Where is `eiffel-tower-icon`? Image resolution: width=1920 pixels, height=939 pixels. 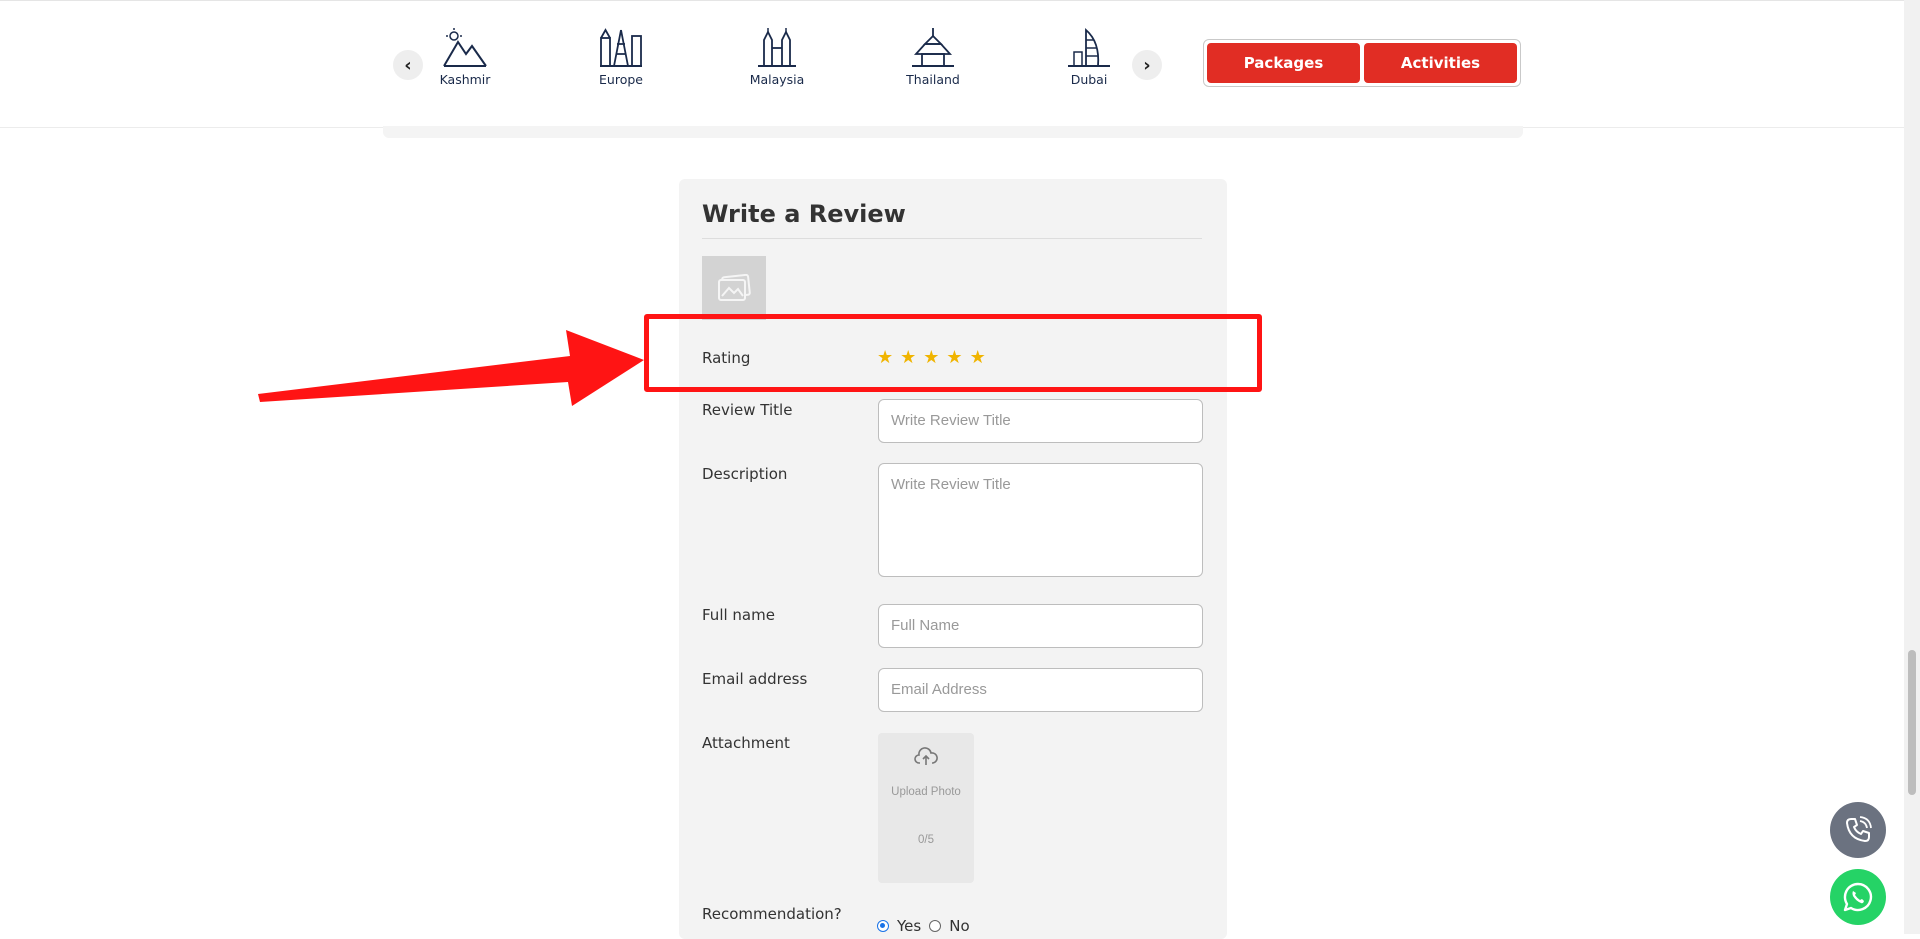
eiffel-tower-icon is located at coordinates (621, 47).